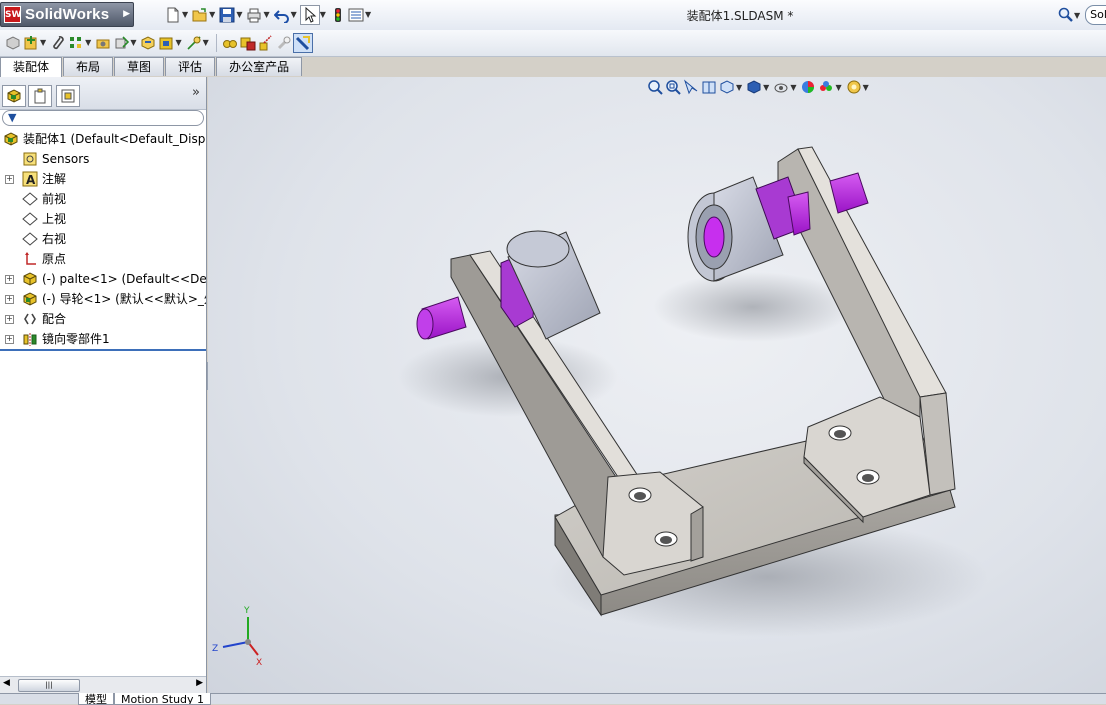 This screenshot has width=1106, height=705. What do you see at coordinates (309, 14) in the screenshot?
I see `select-button` at bounding box center [309, 14].